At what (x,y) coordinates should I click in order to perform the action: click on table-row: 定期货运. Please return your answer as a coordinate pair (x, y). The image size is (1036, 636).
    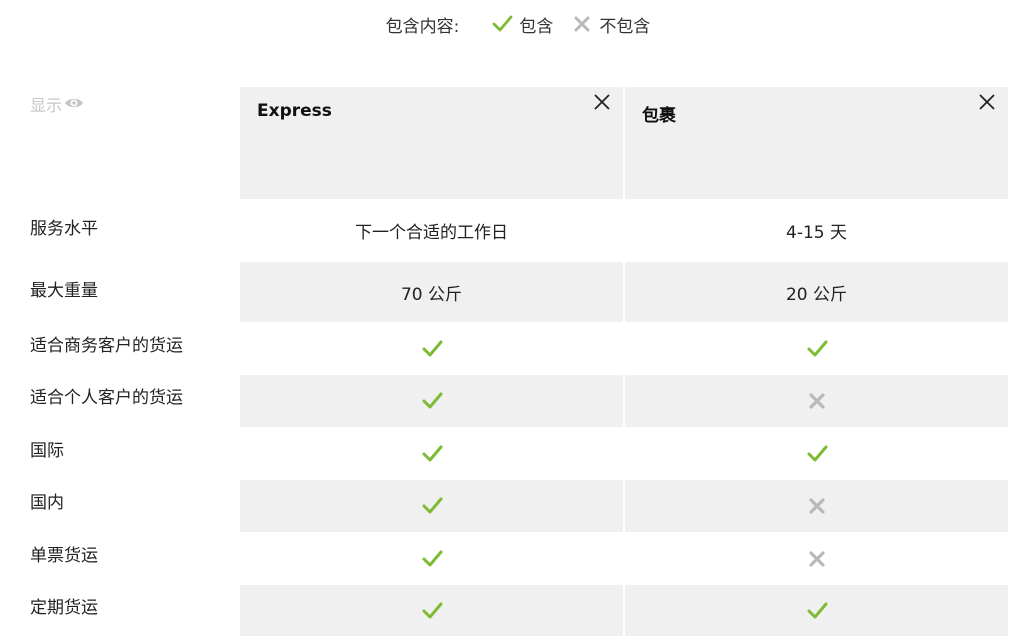
    Looking at the image, I should click on (518, 610).